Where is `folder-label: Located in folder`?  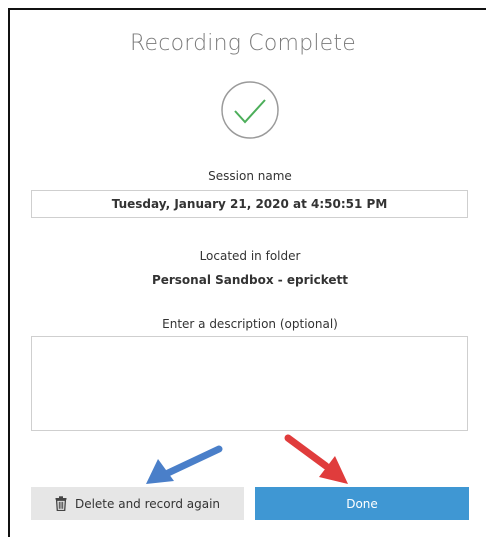
folder-label: Located in folder is located at coordinates (250, 256).